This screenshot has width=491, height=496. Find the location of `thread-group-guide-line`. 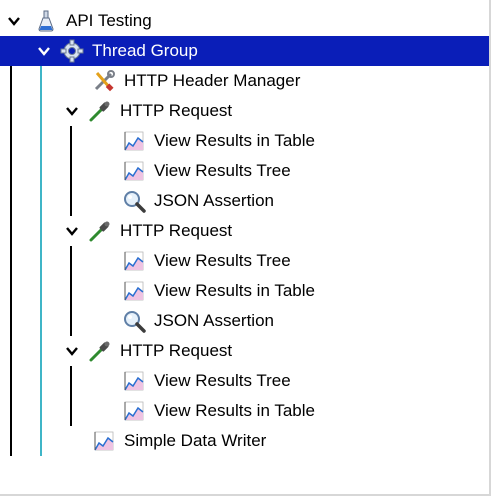

thread-group-guide-line is located at coordinates (41, 261).